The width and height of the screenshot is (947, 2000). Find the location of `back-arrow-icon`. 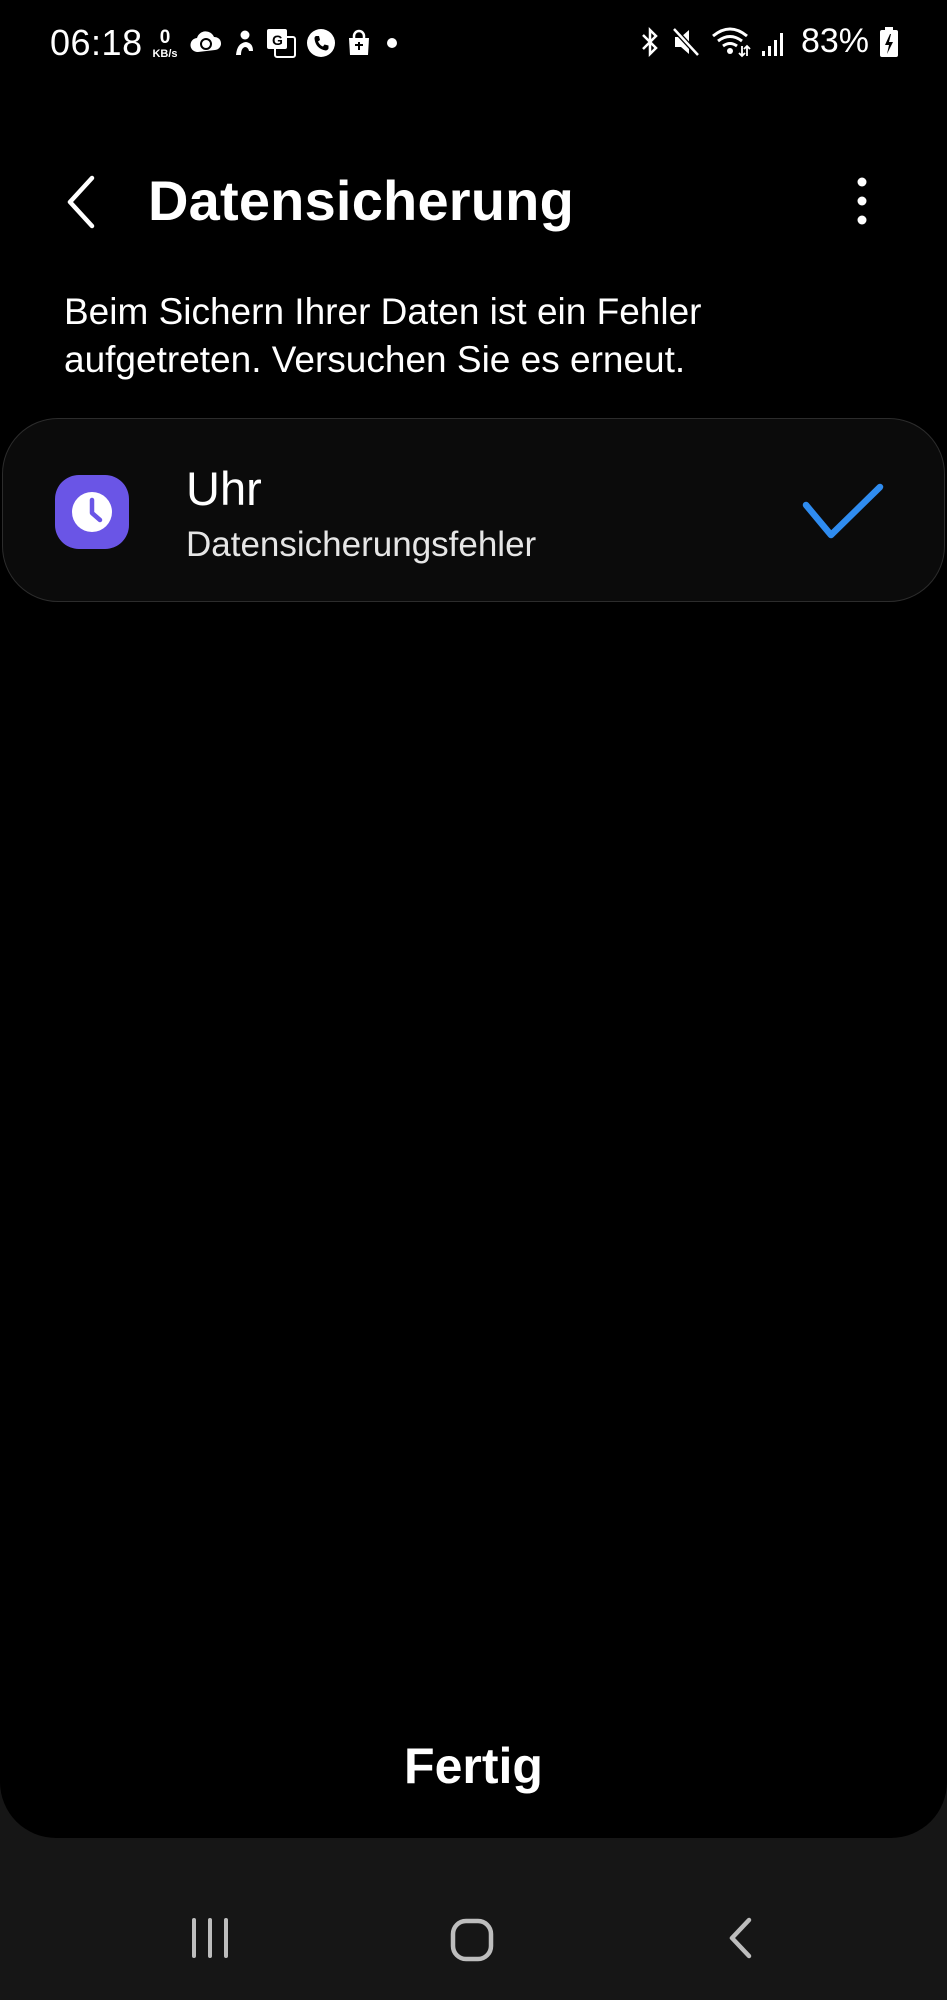

back-arrow-icon is located at coordinates (740, 1938).